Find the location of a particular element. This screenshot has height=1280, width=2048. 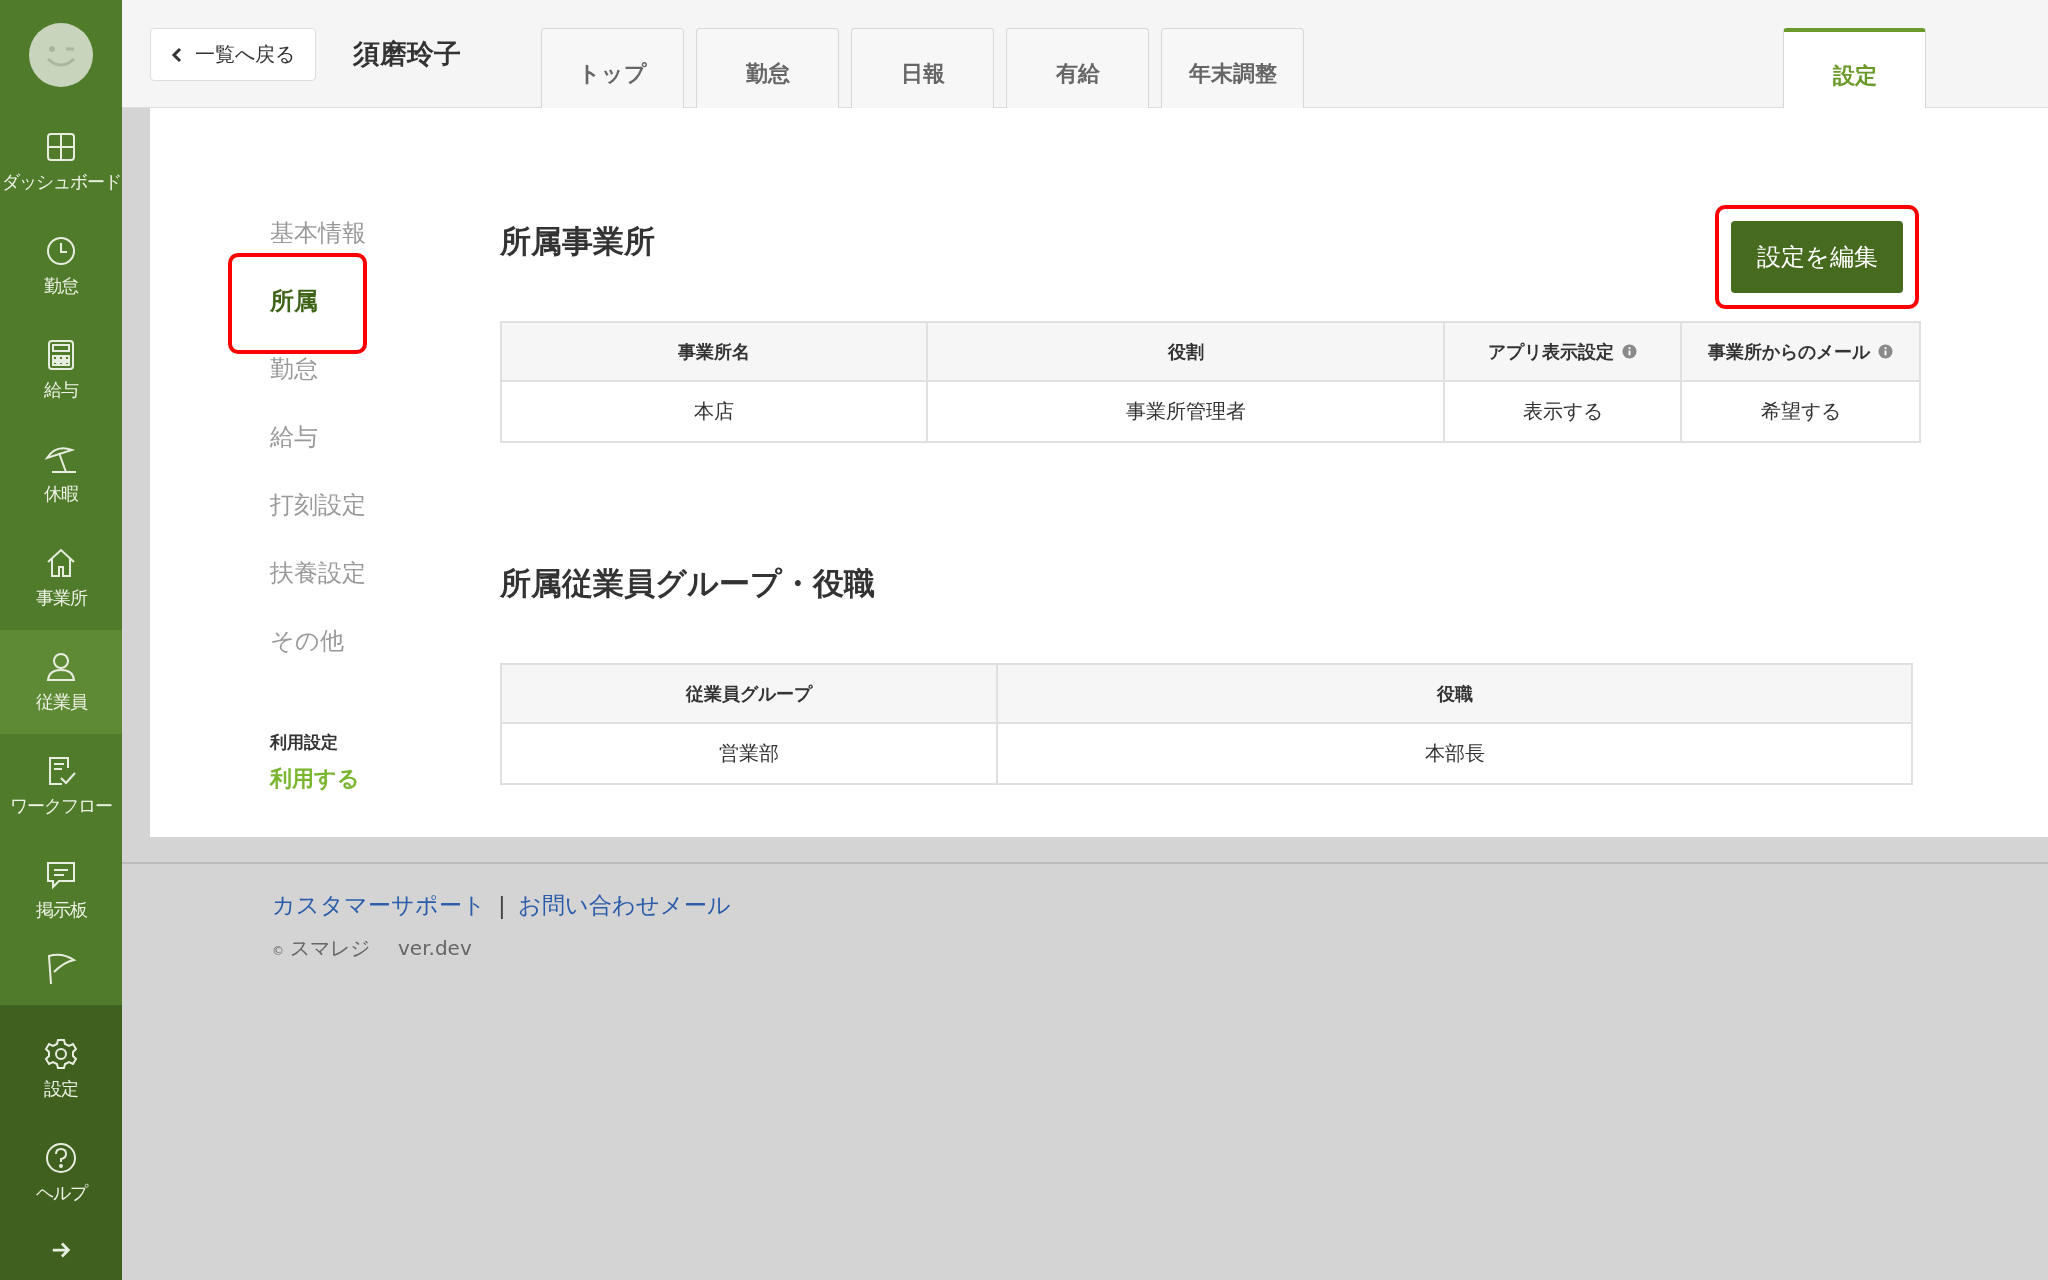

column-header: アプリ表示設定 is located at coordinates (1551, 351).